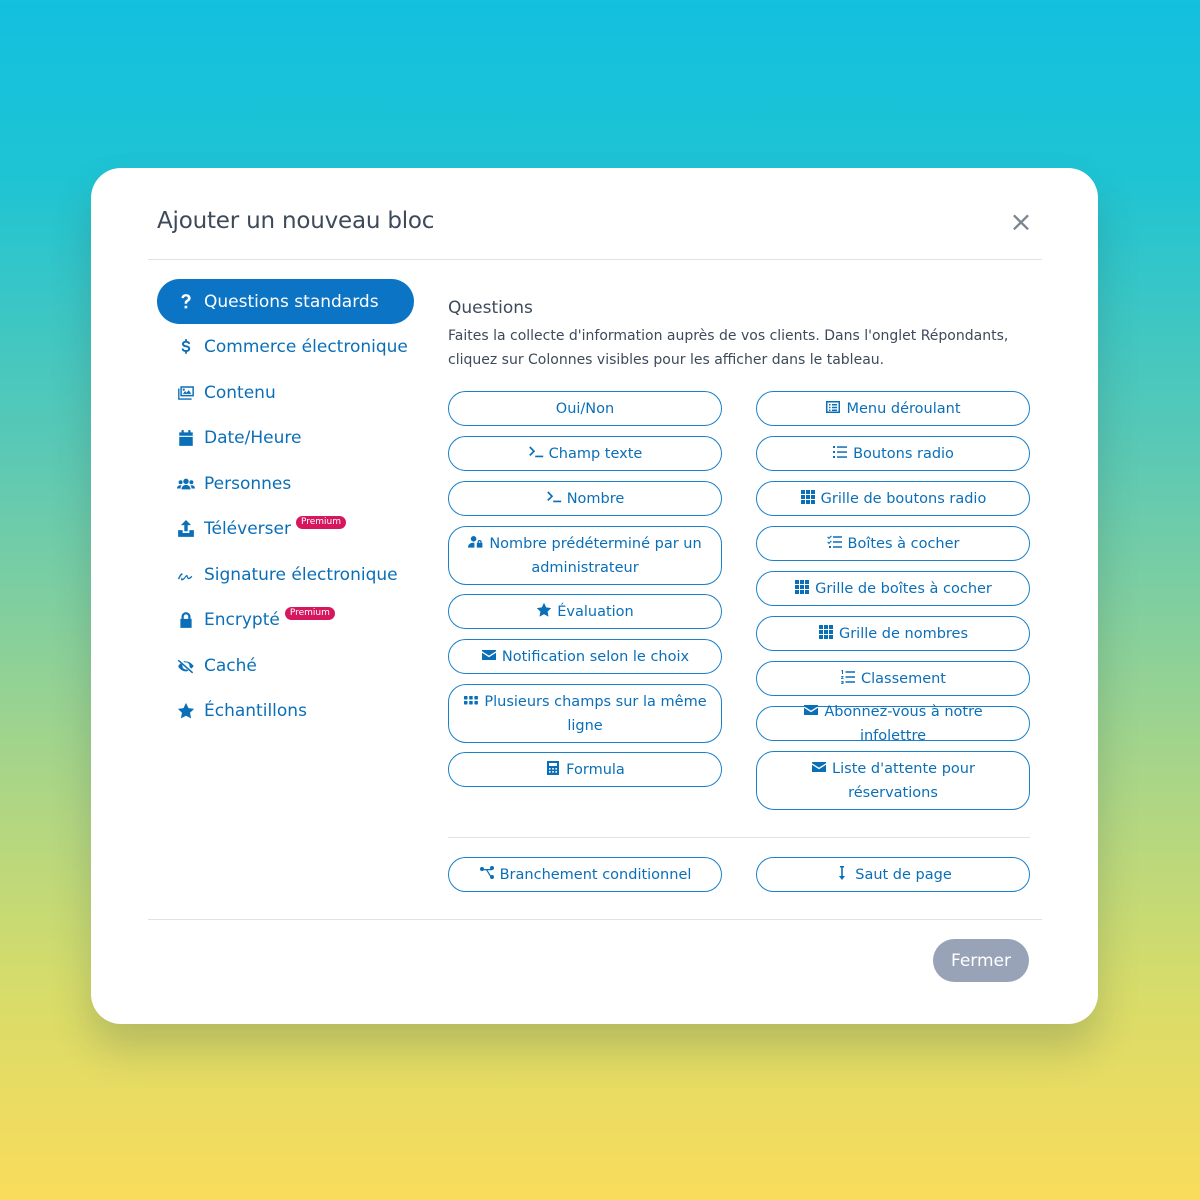 The width and height of the screenshot is (1200, 1200). What do you see at coordinates (903, 453) in the screenshot?
I see `option-label: Boutons radio` at bounding box center [903, 453].